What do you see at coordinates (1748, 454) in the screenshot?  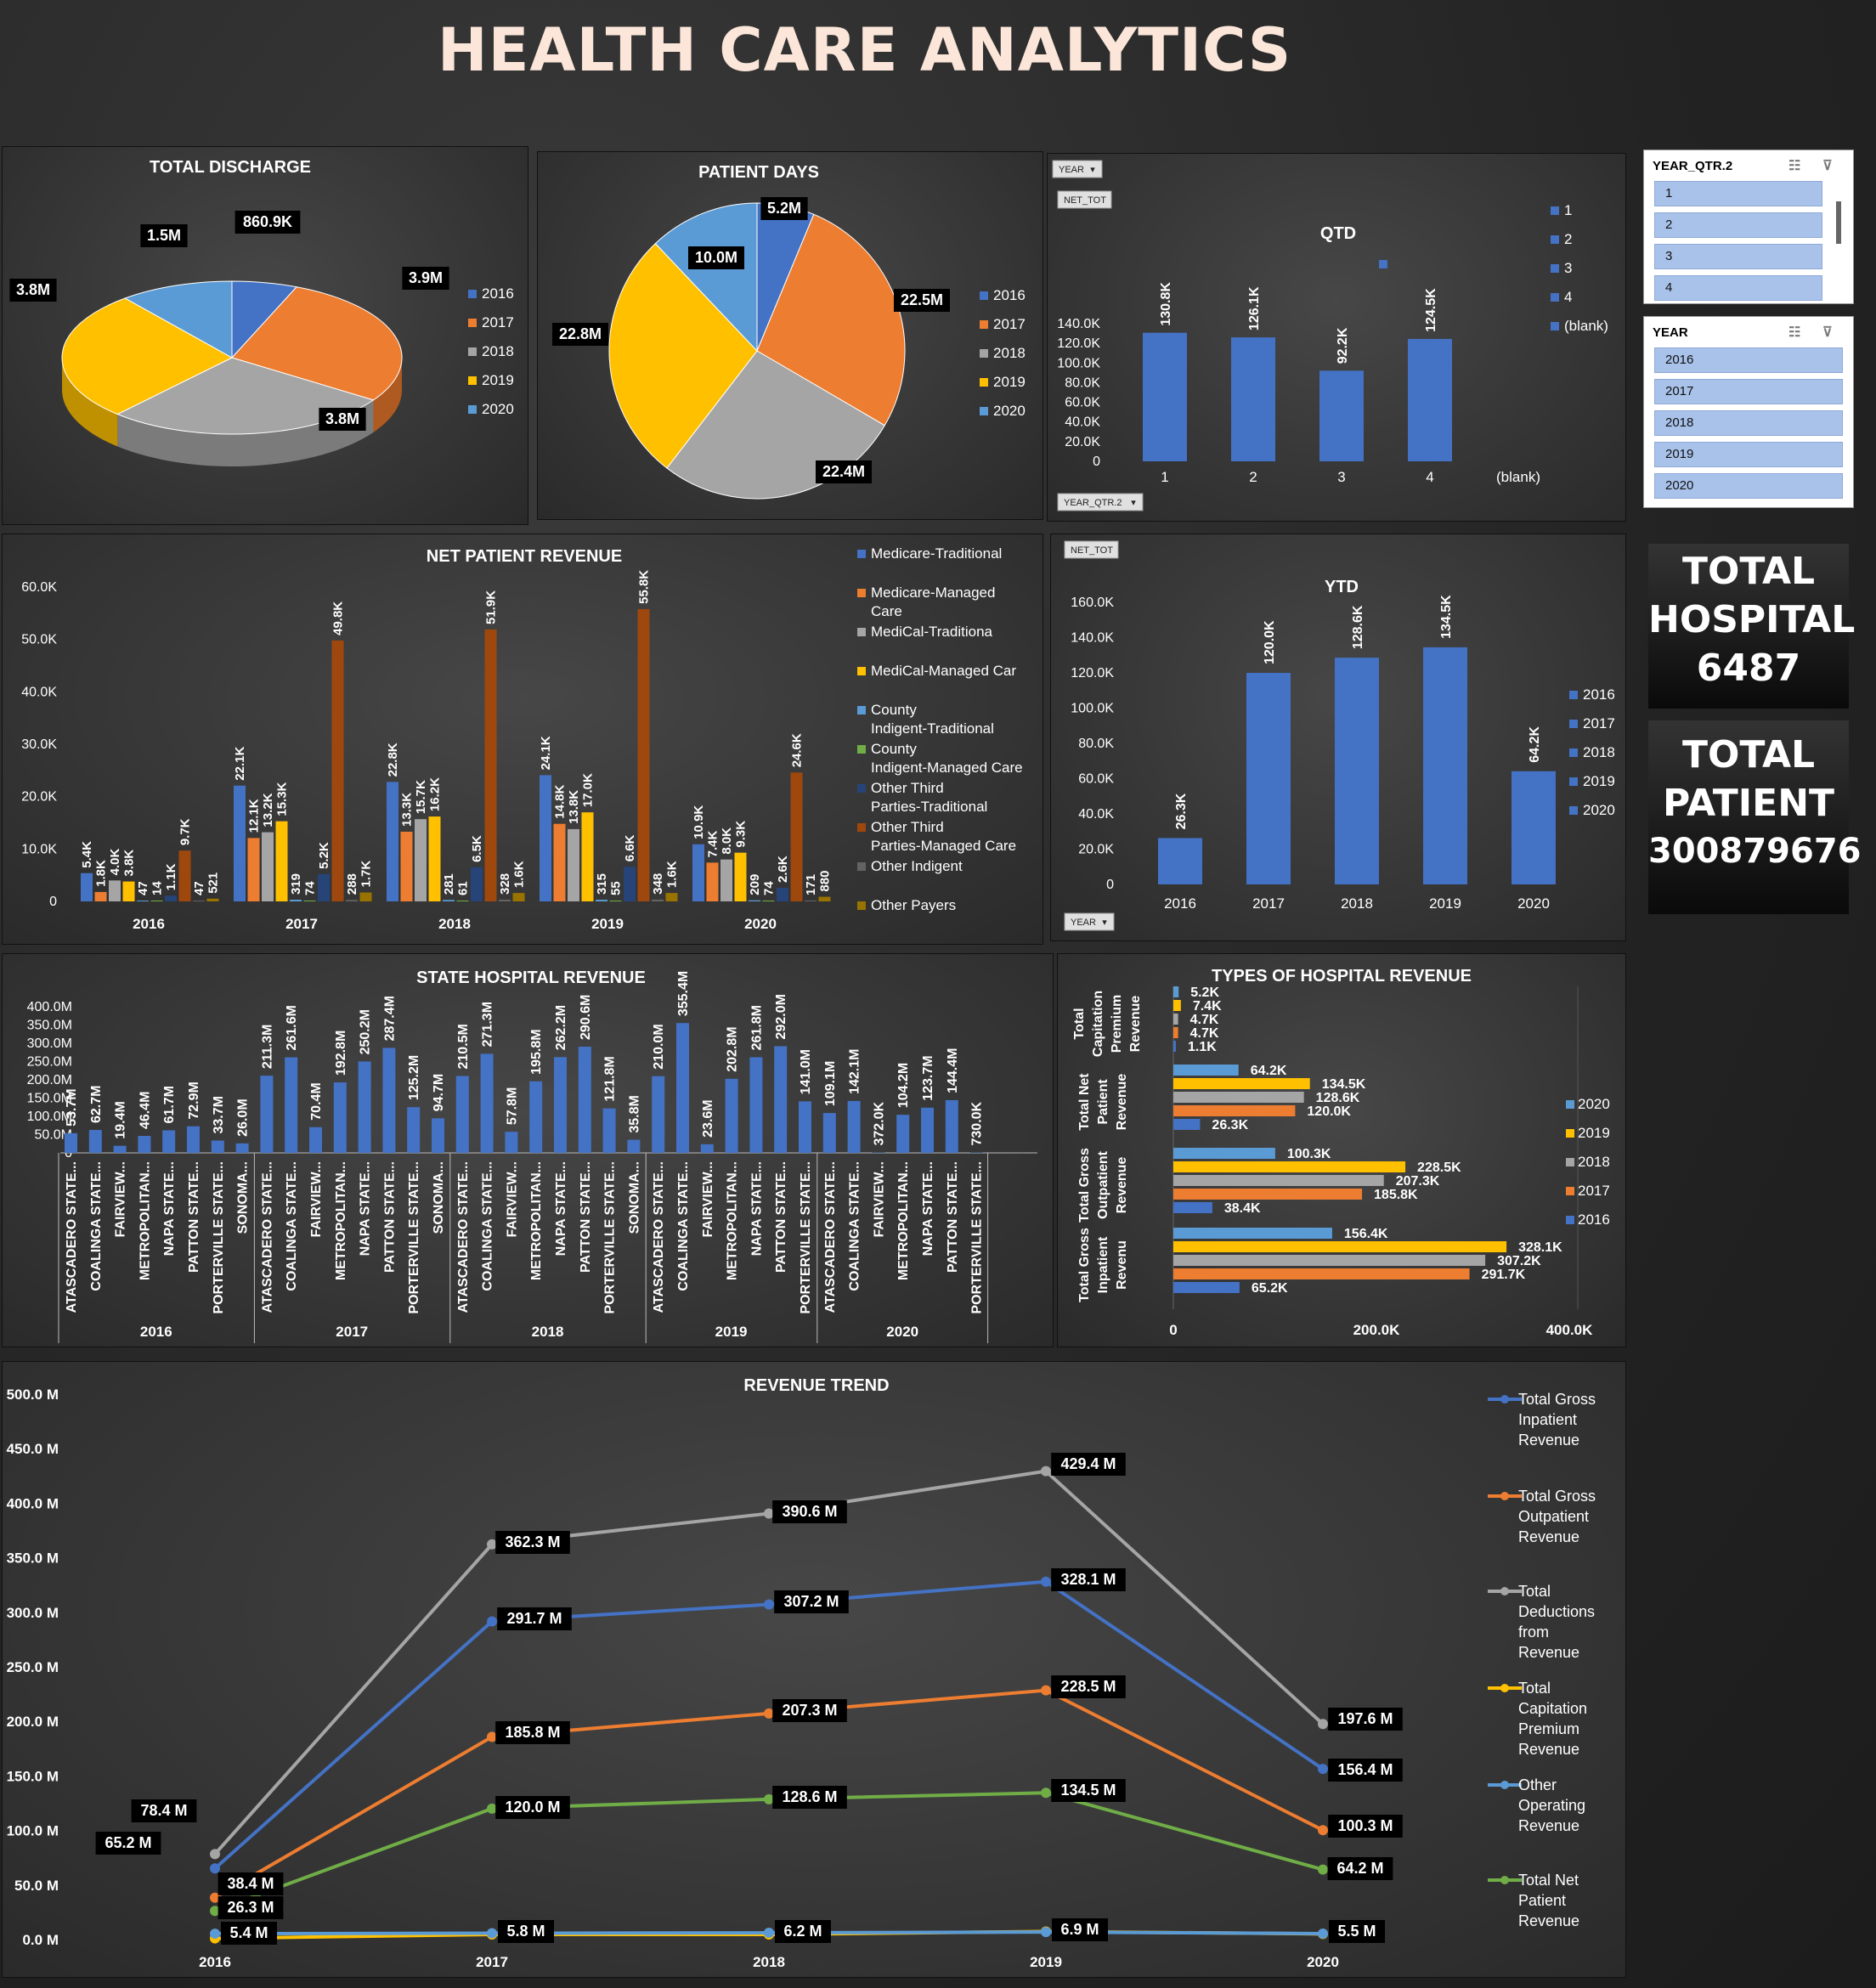 I see `slicer-item-2019: 2019` at bounding box center [1748, 454].